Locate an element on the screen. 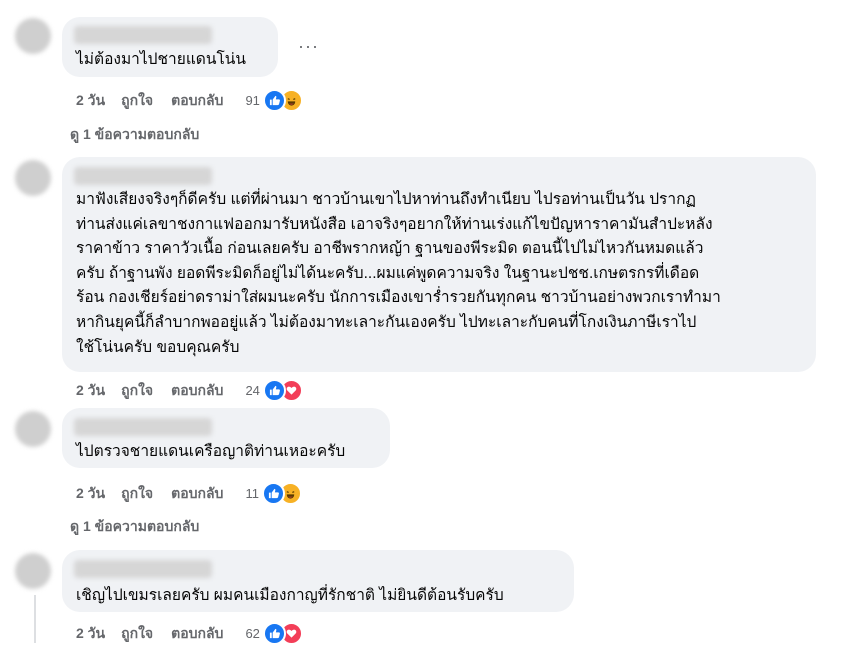 This screenshot has width=850, height=645. reaction-count: 24 is located at coordinates (252, 390).